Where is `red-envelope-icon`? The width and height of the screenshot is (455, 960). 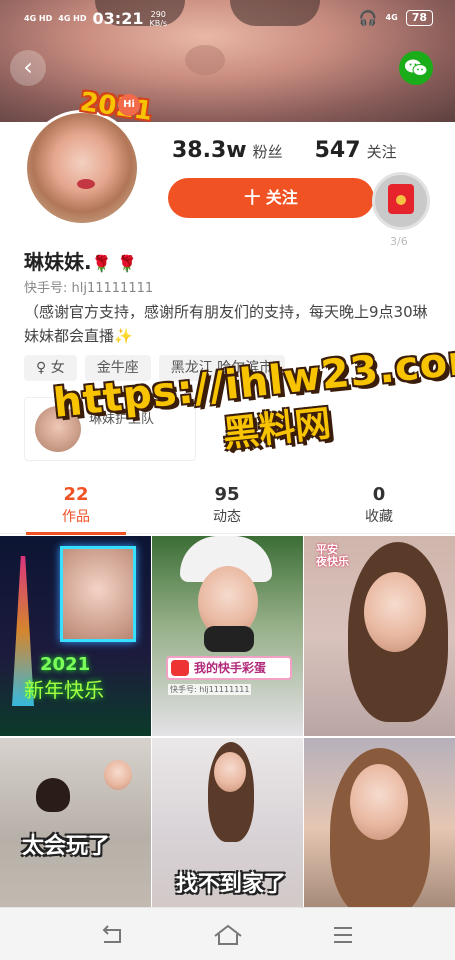 red-envelope-icon is located at coordinates (401, 199).